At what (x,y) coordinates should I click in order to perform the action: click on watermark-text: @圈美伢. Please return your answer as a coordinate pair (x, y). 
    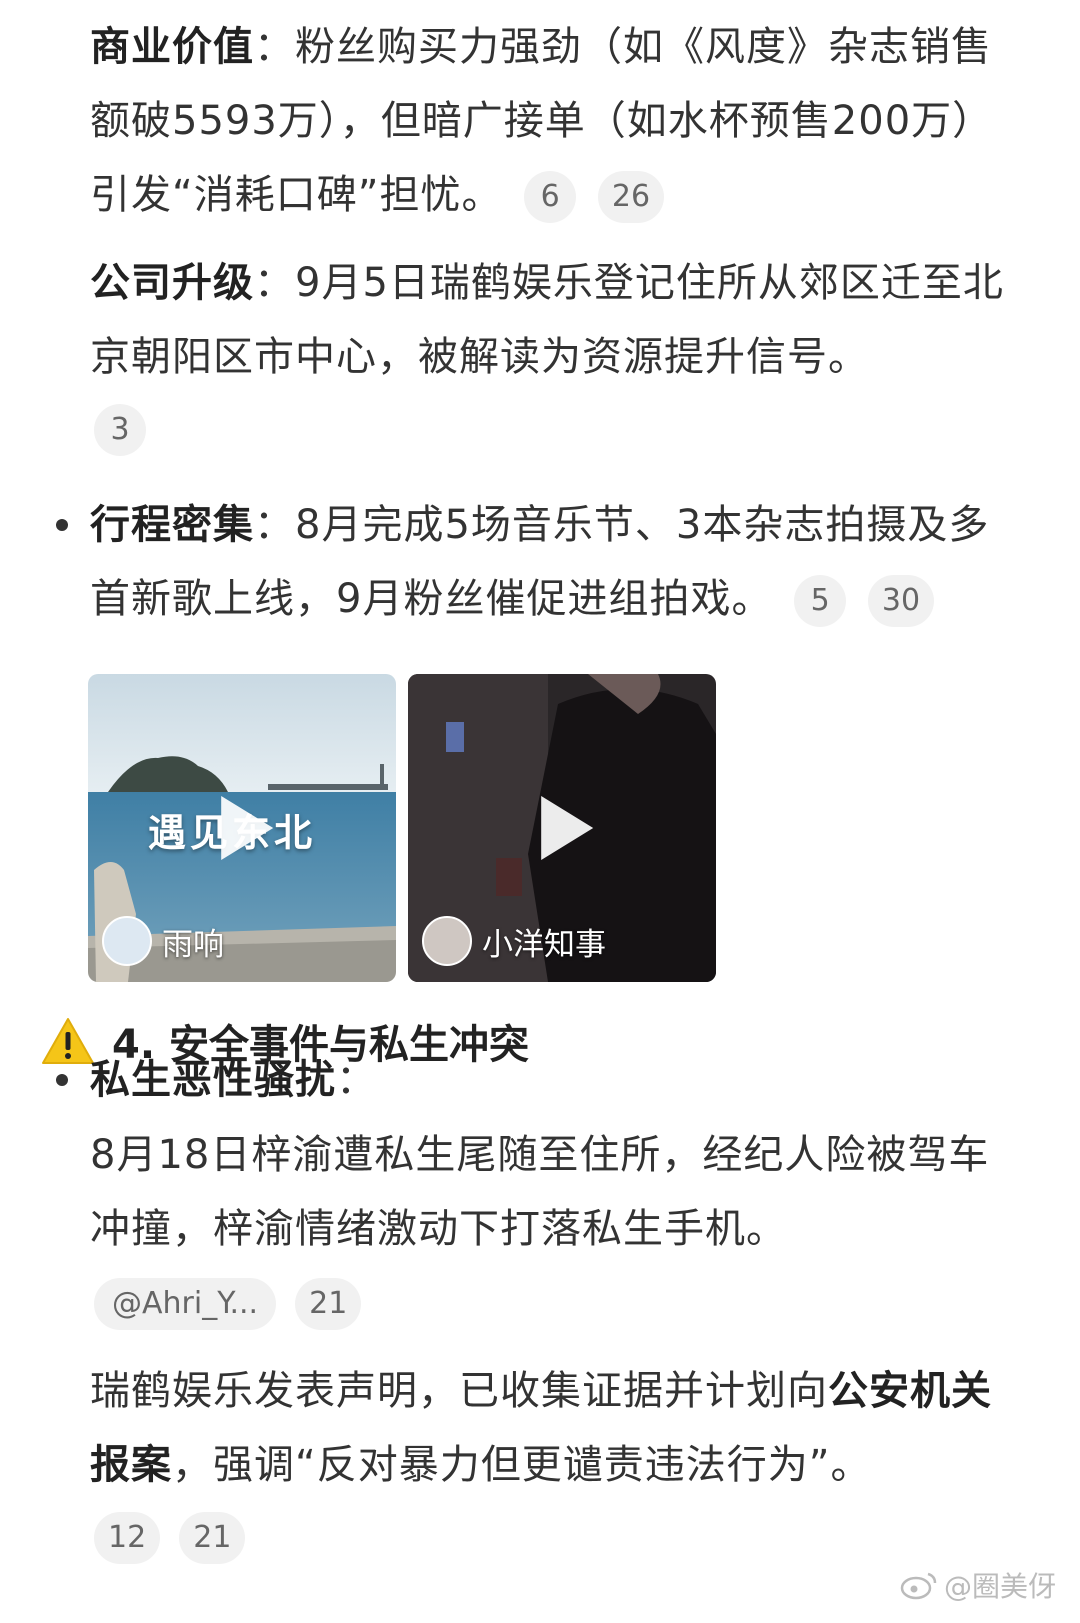
    Looking at the image, I should click on (999, 1586).